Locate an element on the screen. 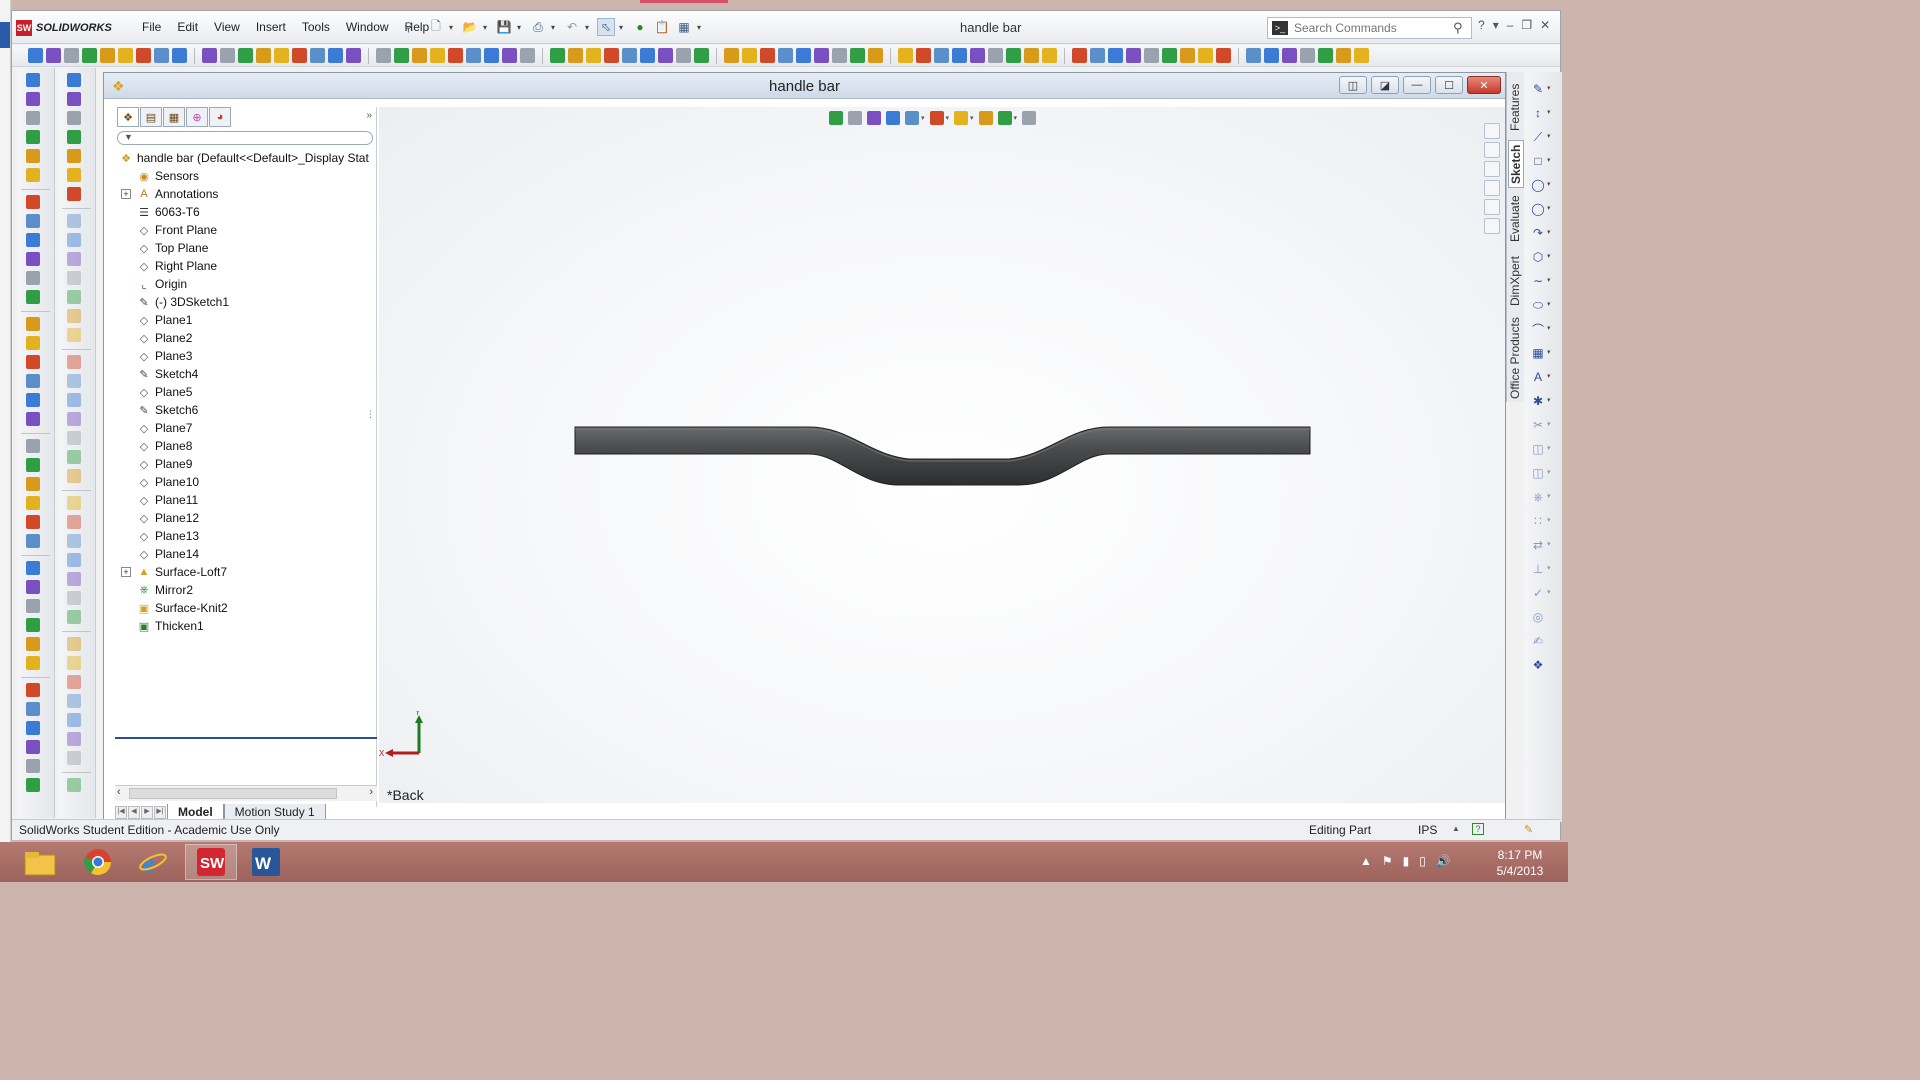 The height and width of the screenshot is (1080, 1920). tree-item: ◇ Top Plane is located at coordinates (246, 248).